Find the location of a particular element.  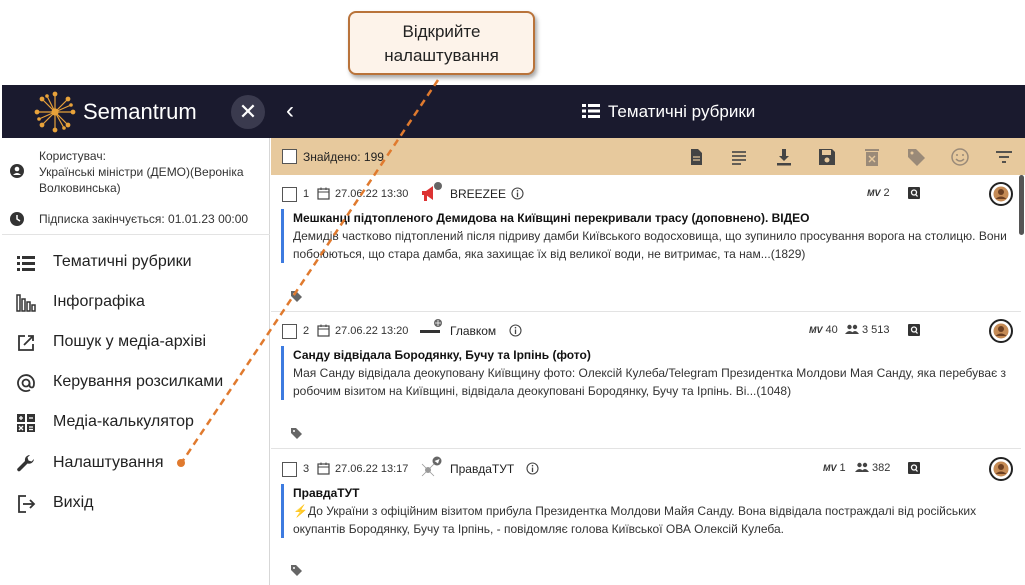

media-value-number: 1 is located at coordinates (842, 468).